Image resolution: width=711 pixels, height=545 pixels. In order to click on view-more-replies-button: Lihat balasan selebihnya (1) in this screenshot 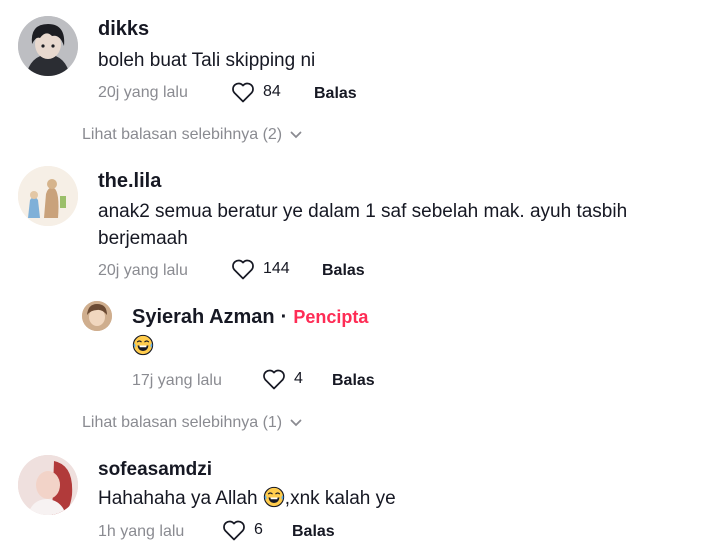, I will do `click(192, 423)`.